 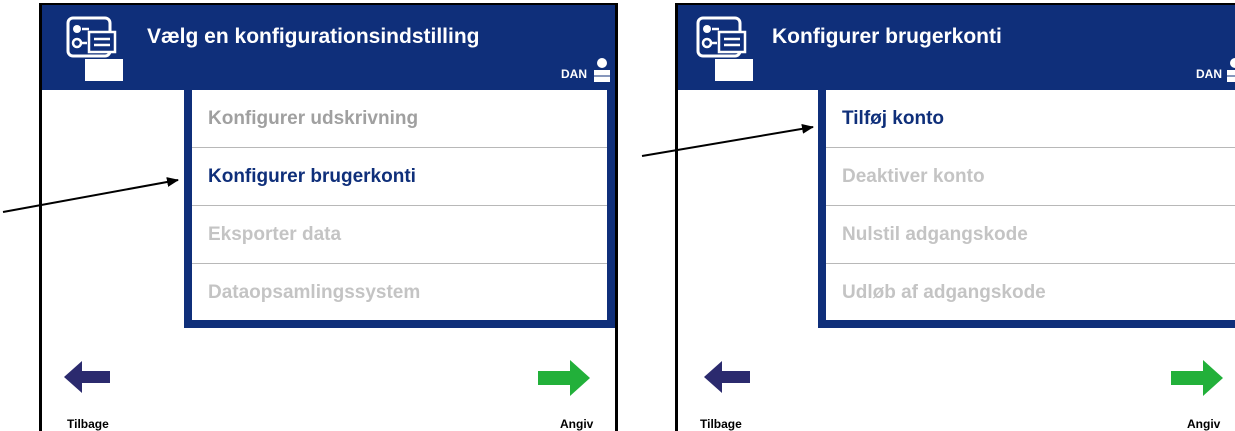 What do you see at coordinates (1030, 235) in the screenshot?
I see `menu-item-reset-password: Nulstil adgangskode` at bounding box center [1030, 235].